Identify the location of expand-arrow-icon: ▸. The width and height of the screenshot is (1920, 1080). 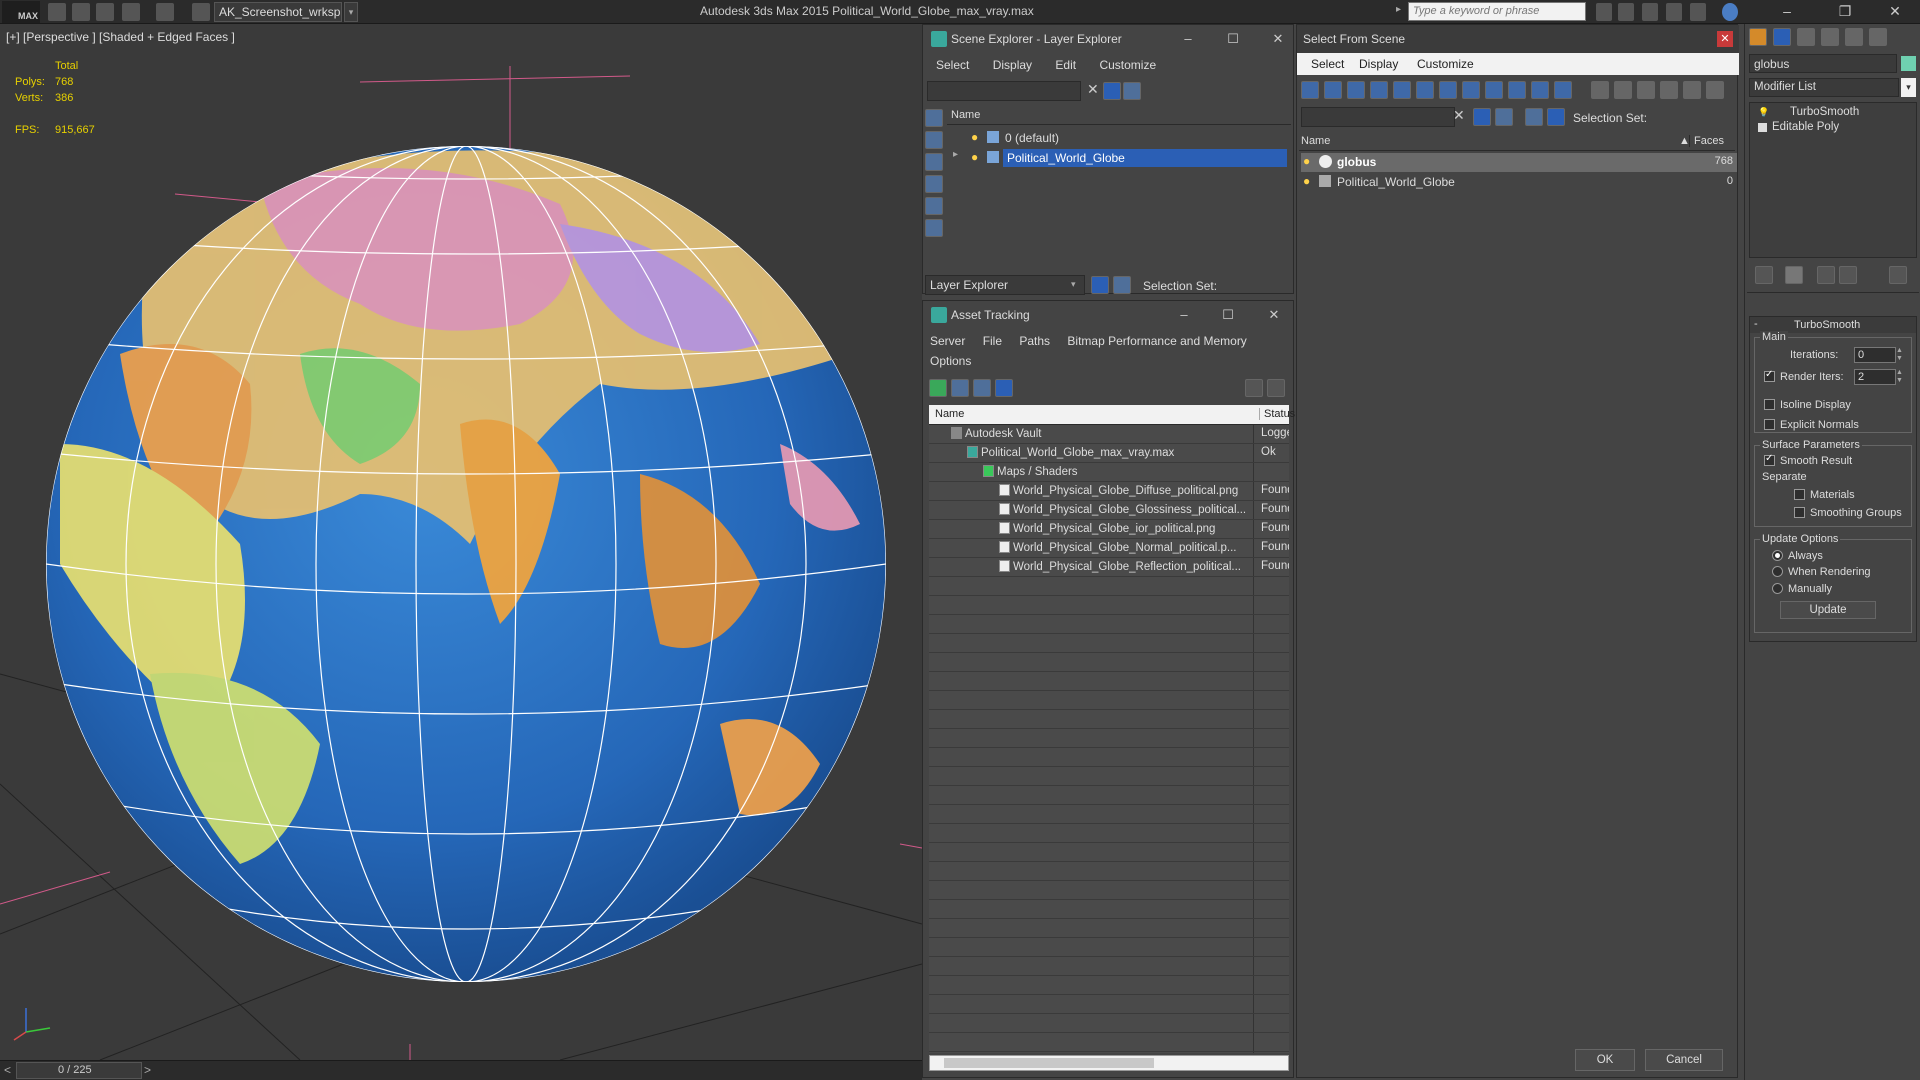
(955, 154).